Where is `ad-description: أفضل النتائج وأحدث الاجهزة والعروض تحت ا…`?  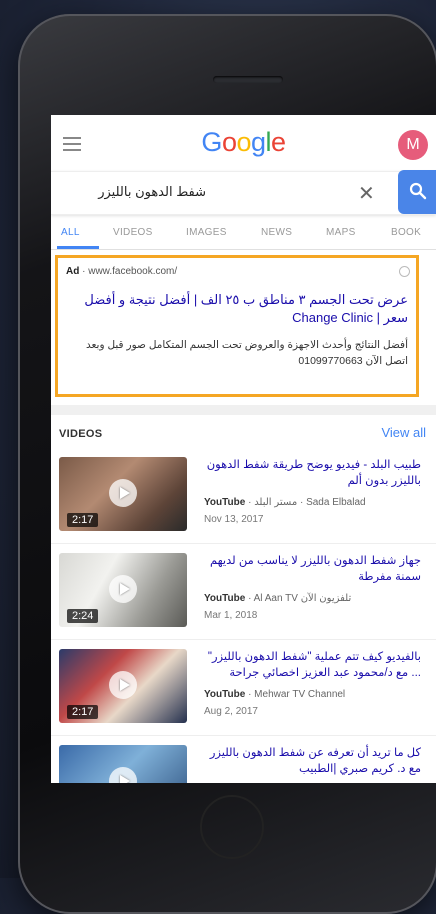 ad-description: أفضل النتائج وأحدث الاجهزة والعروض تحت ا… is located at coordinates (246, 353).